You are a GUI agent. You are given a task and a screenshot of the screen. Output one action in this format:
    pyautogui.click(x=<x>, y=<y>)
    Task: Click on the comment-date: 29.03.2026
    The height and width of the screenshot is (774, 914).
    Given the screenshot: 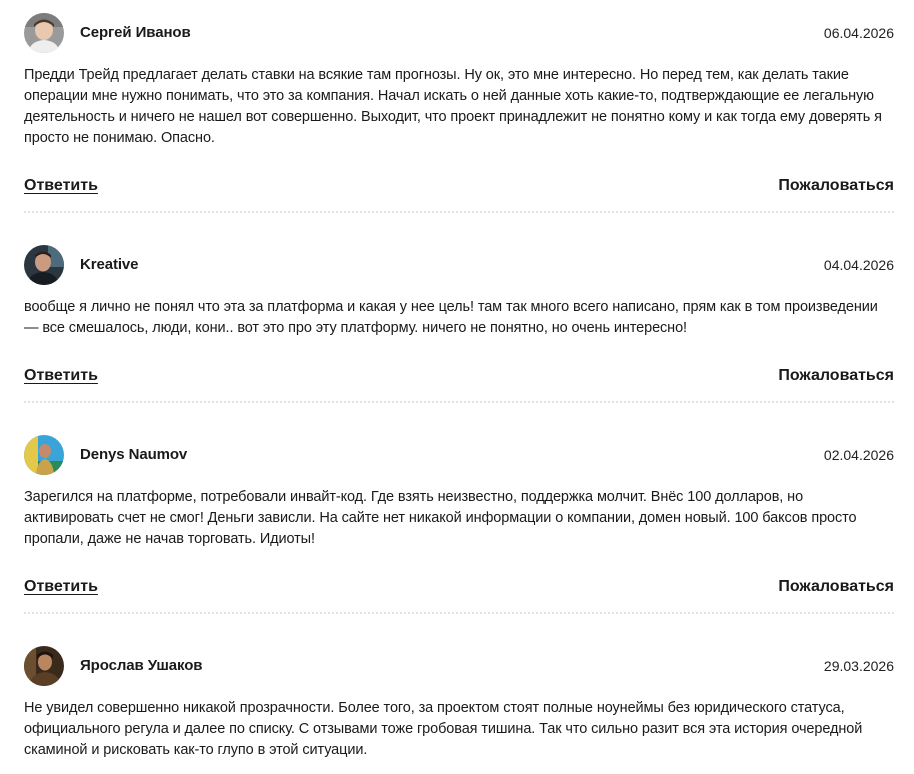 What is the action you would take?
    pyautogui.click(x=858, y=666)
    